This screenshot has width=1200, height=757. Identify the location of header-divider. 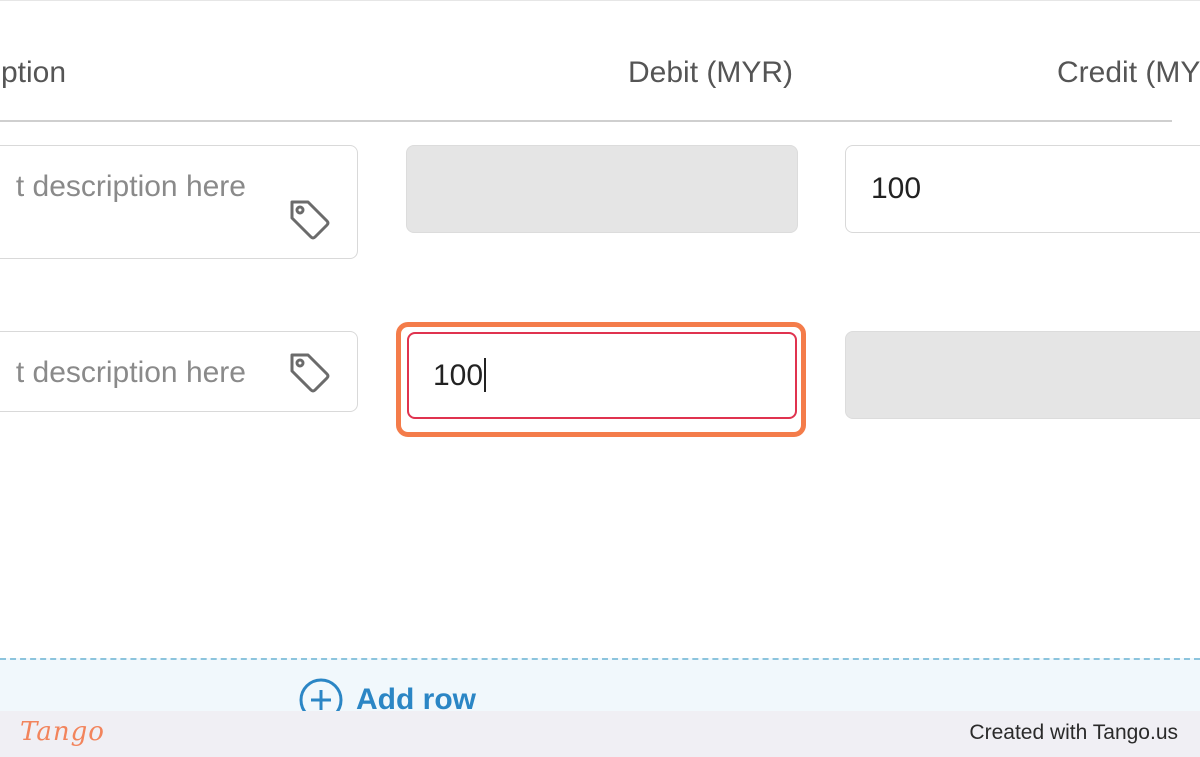
(586, 121).